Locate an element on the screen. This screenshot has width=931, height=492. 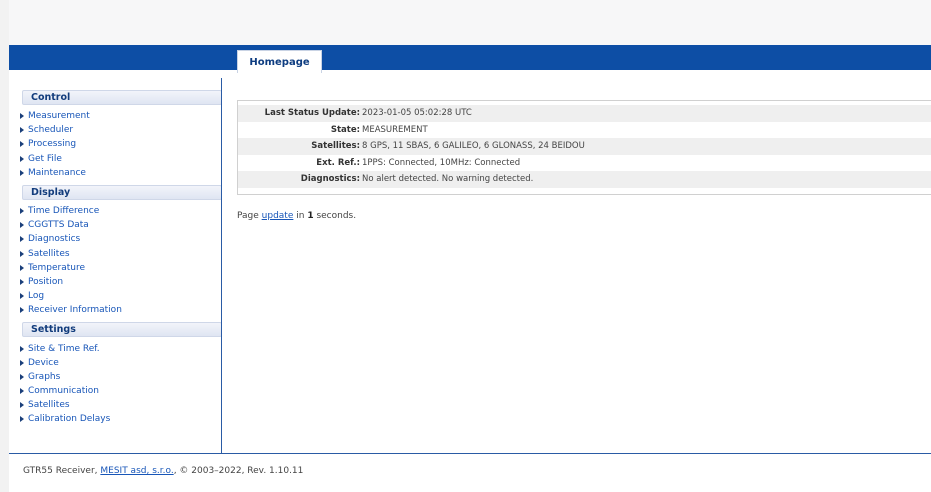
sidebar-divider is located at coordinates (221, 266).